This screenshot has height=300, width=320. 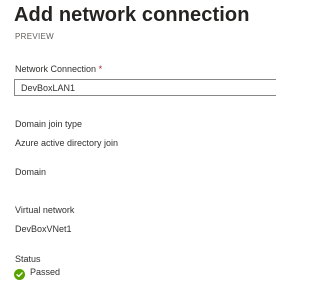 I want to click on network-connection-label-text: Network Connection, so click(x=56, y=69).